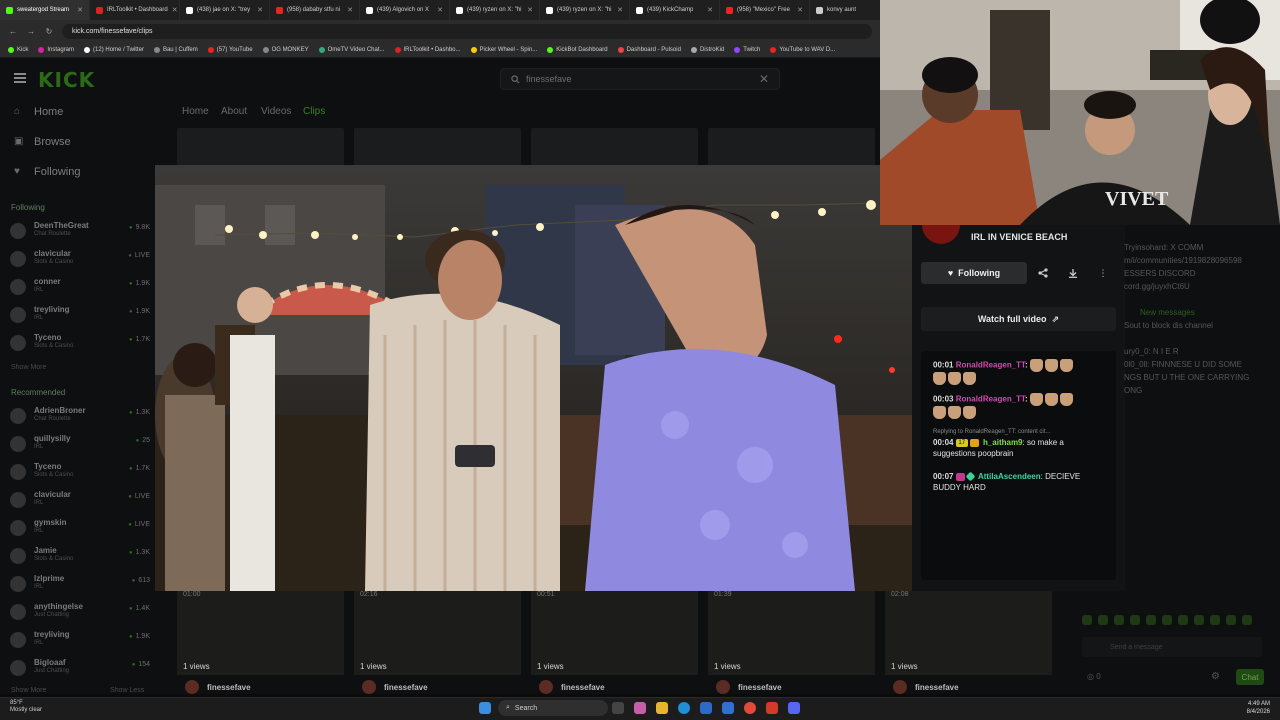  What do you see at coordinates (649, 49) in the screenshot?
I see `bookmark-item: Dashboard - Pulsoid` at bounding box center [649, 49].